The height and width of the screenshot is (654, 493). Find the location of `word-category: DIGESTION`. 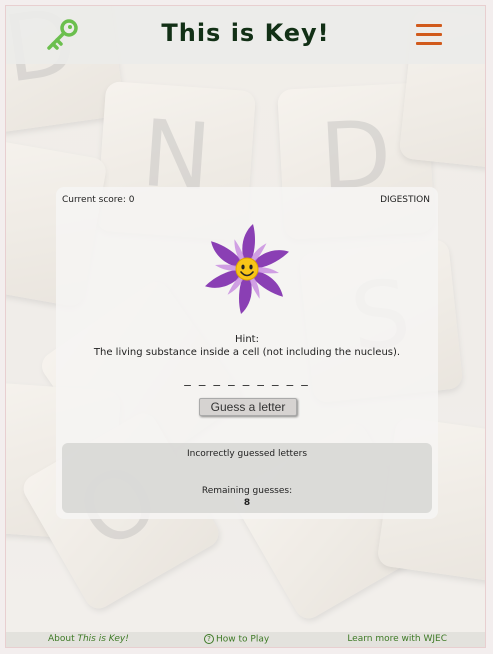

word-category: DIGESTION is located at coordinates (405, 200).